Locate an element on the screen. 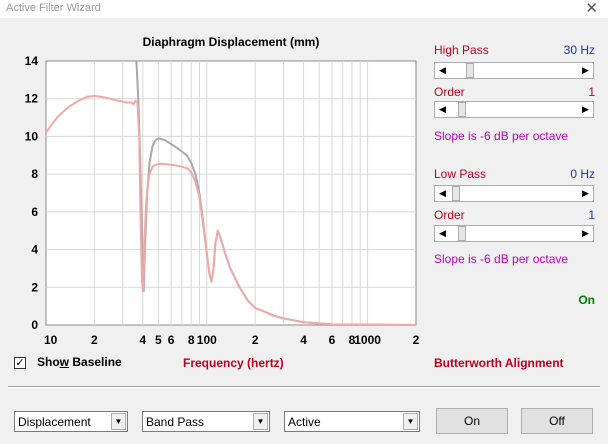  check-icon: ✓ is located at coordinates (20, 363).